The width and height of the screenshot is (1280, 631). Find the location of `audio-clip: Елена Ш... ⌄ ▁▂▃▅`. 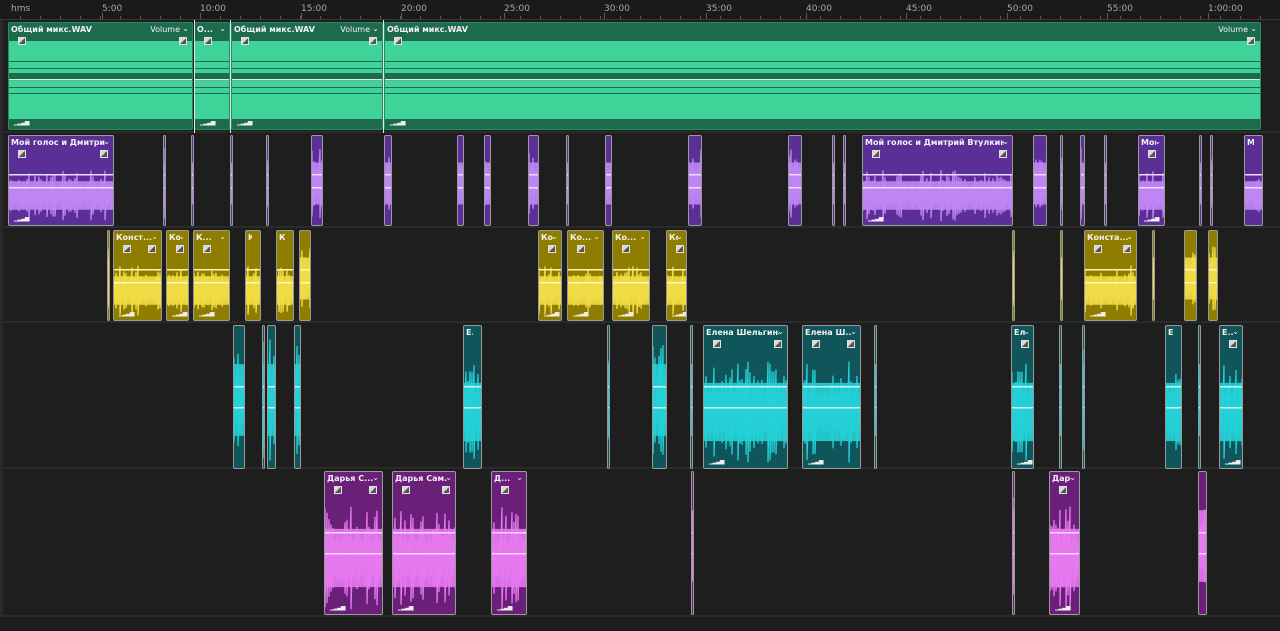

audio-clip: Елена Ш... ⌄ ▁▂▃▅ is located at coordinates (831, 397).